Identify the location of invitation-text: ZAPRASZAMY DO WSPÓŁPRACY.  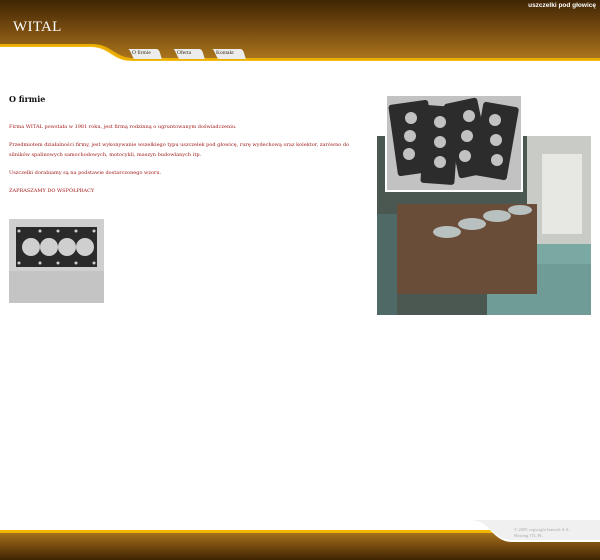
(52, 191).